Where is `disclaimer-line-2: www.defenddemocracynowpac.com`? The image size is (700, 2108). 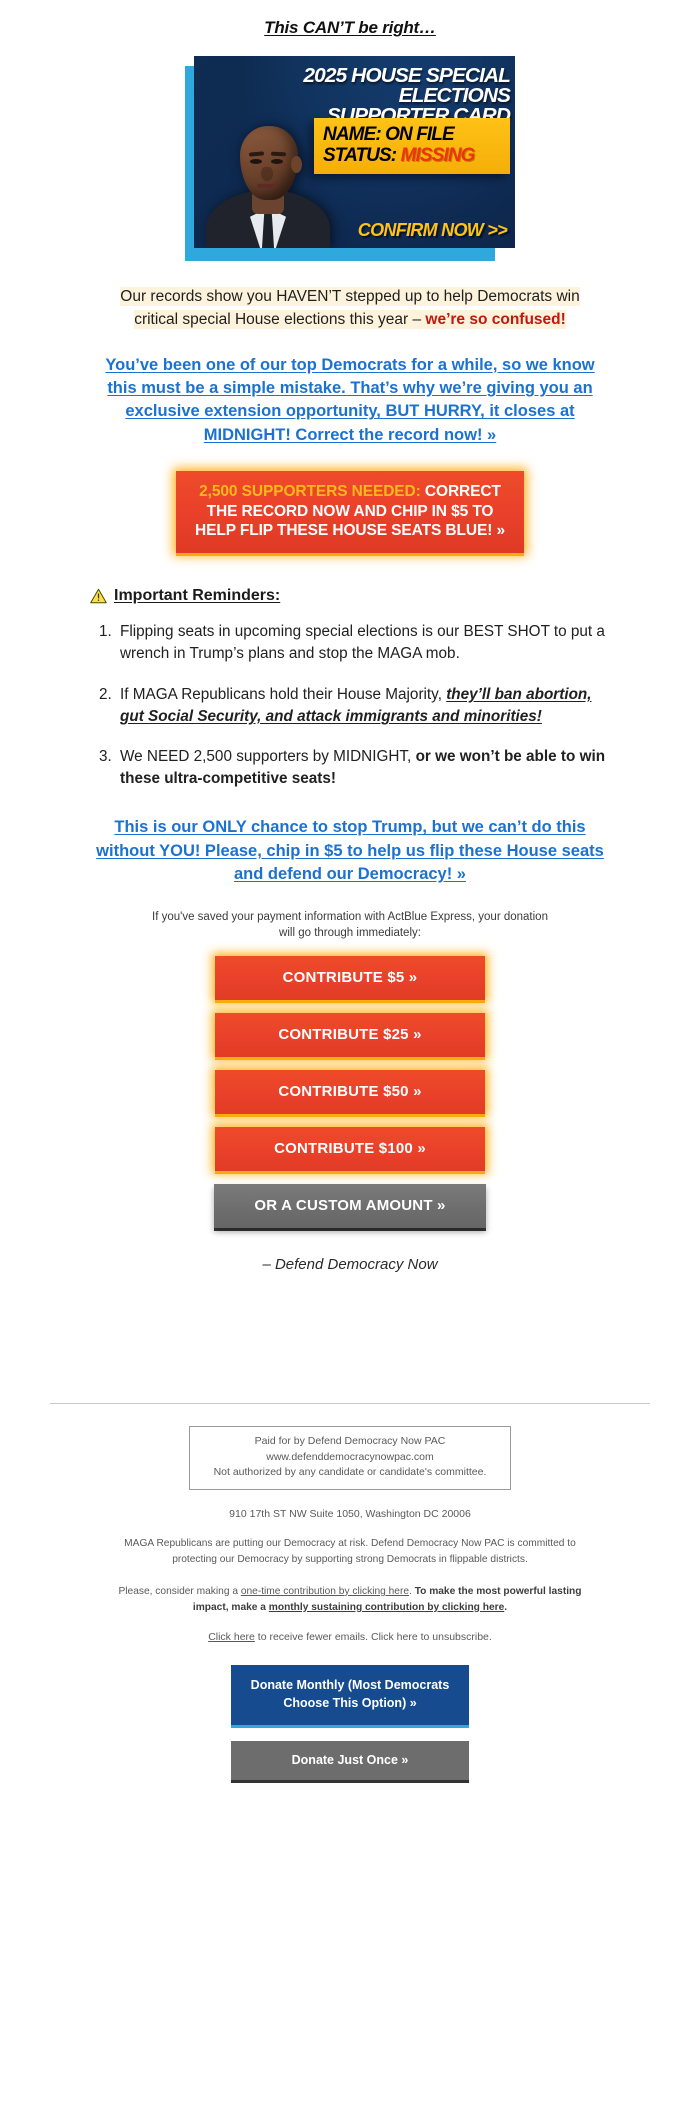 disclaimer-line-2: www.defenddemocracynowpac.com is located at coordinates (350, 1456).